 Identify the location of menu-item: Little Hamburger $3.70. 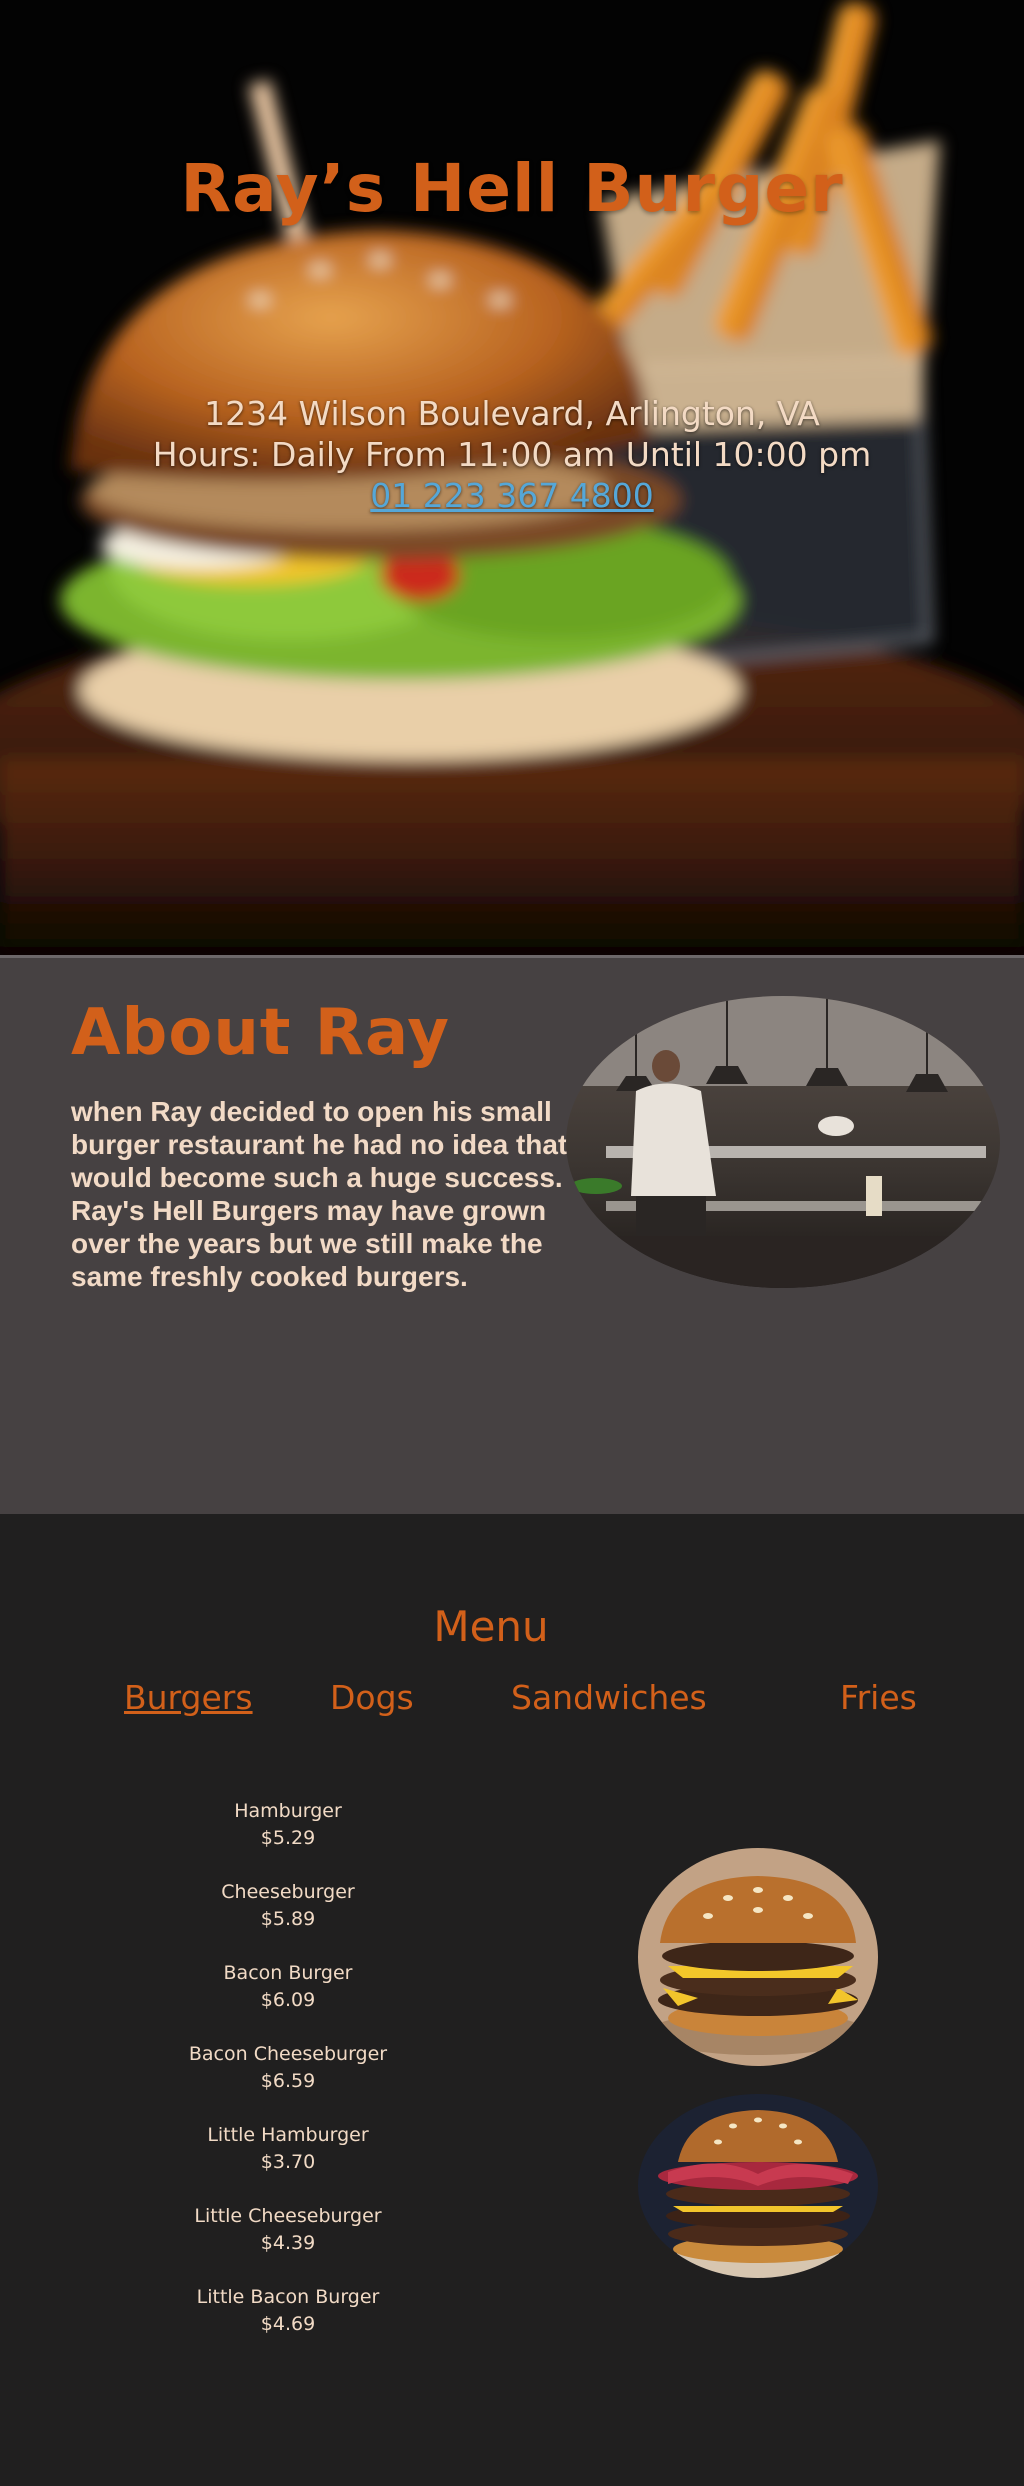
(288, 2162).